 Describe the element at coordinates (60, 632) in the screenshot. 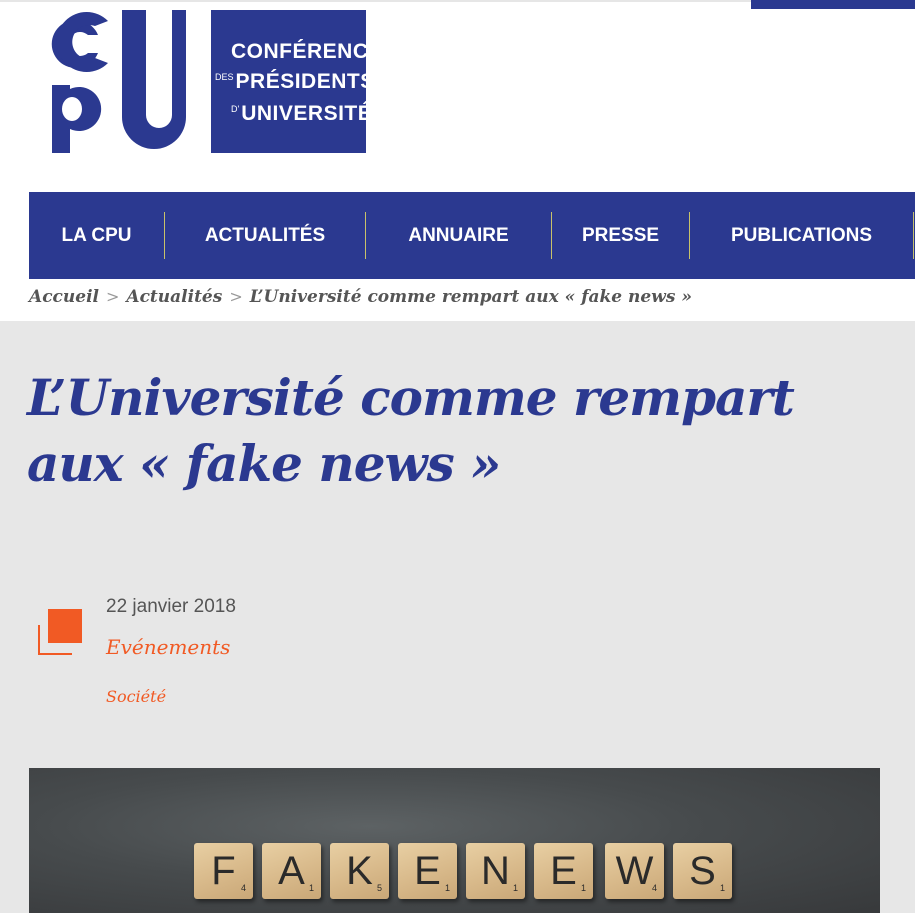

I see `category-square-icon` at that location.